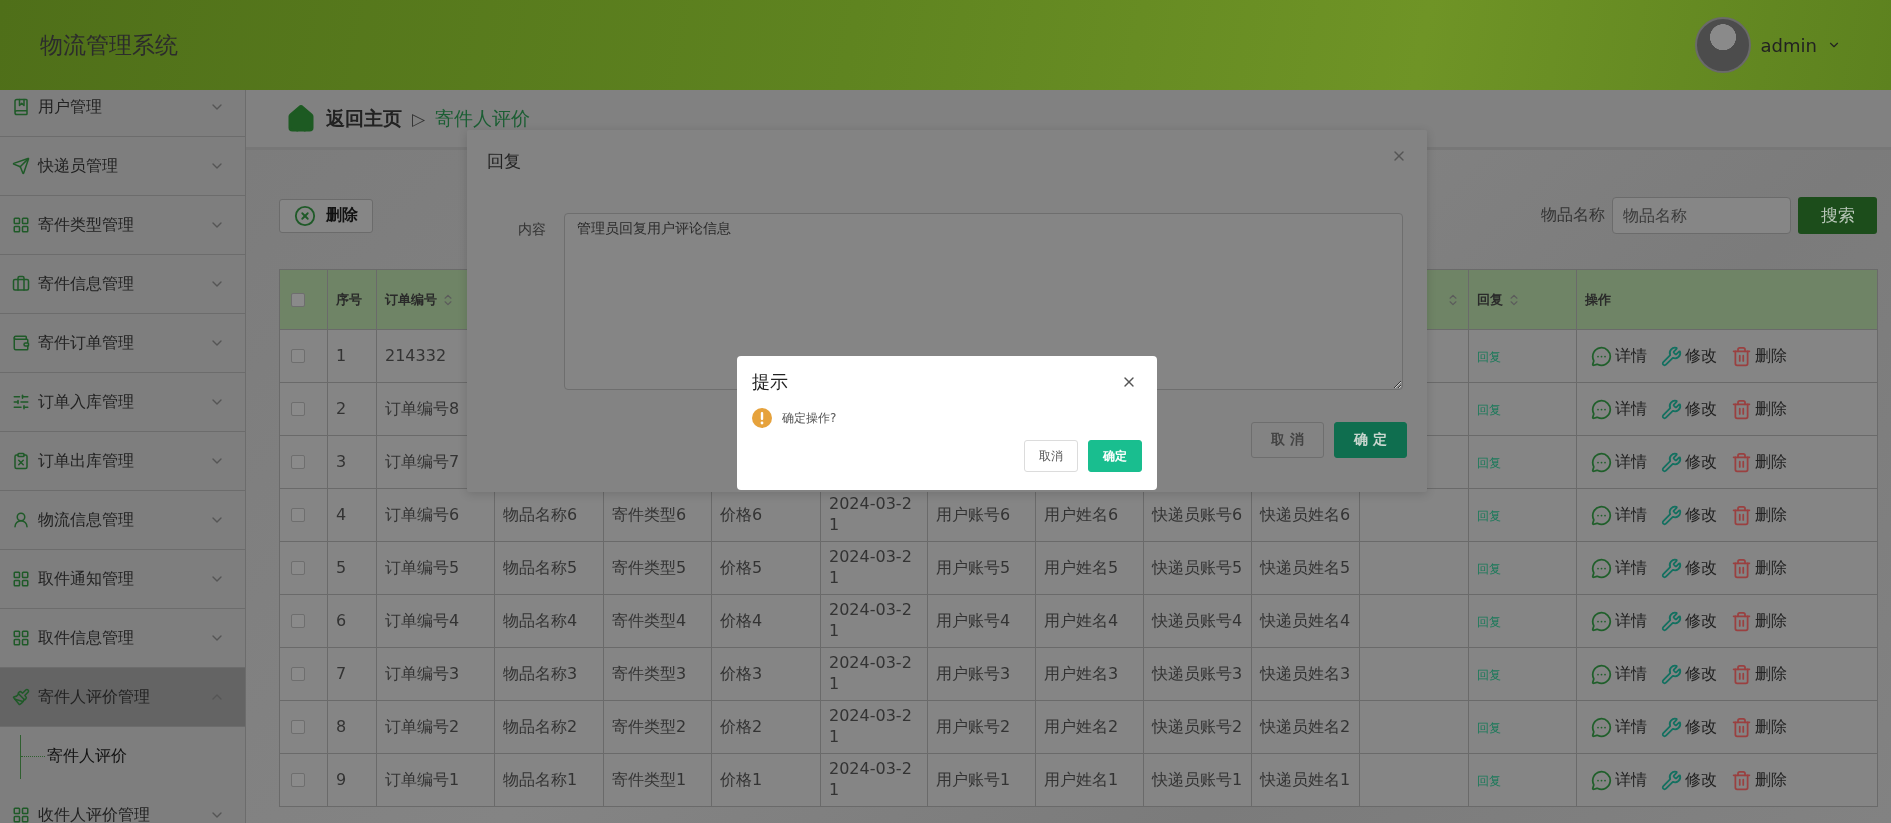 This screenshot has height=823, width=1891. Describe the element at coordinates (435, 780) in the screenshot. I see `table-cell: 订单编号1` at that location.